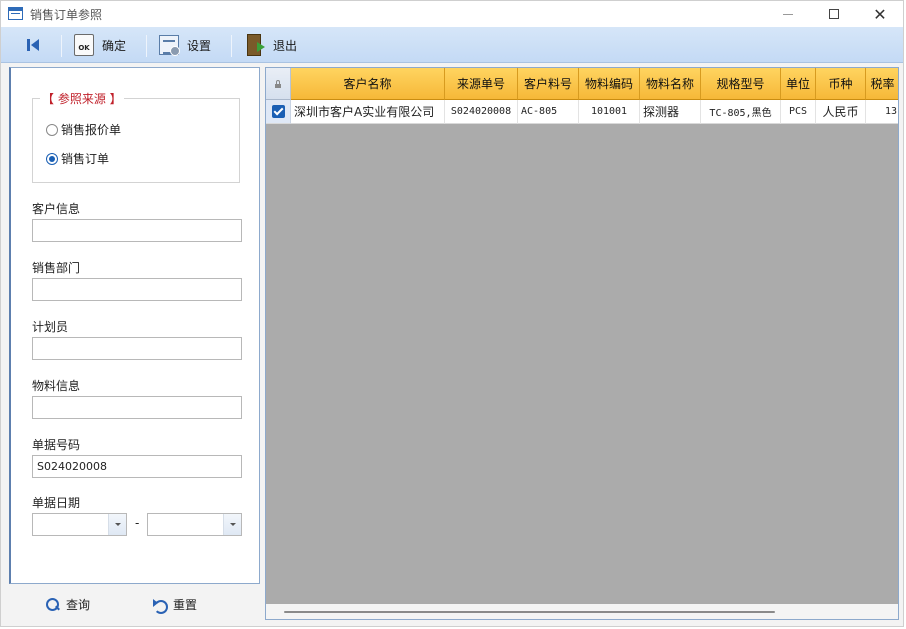 The image size is (906, 629). Describe the element at coordinates (185, 605) in the screenshot. I see `reset-button-label: 重置` at that location.